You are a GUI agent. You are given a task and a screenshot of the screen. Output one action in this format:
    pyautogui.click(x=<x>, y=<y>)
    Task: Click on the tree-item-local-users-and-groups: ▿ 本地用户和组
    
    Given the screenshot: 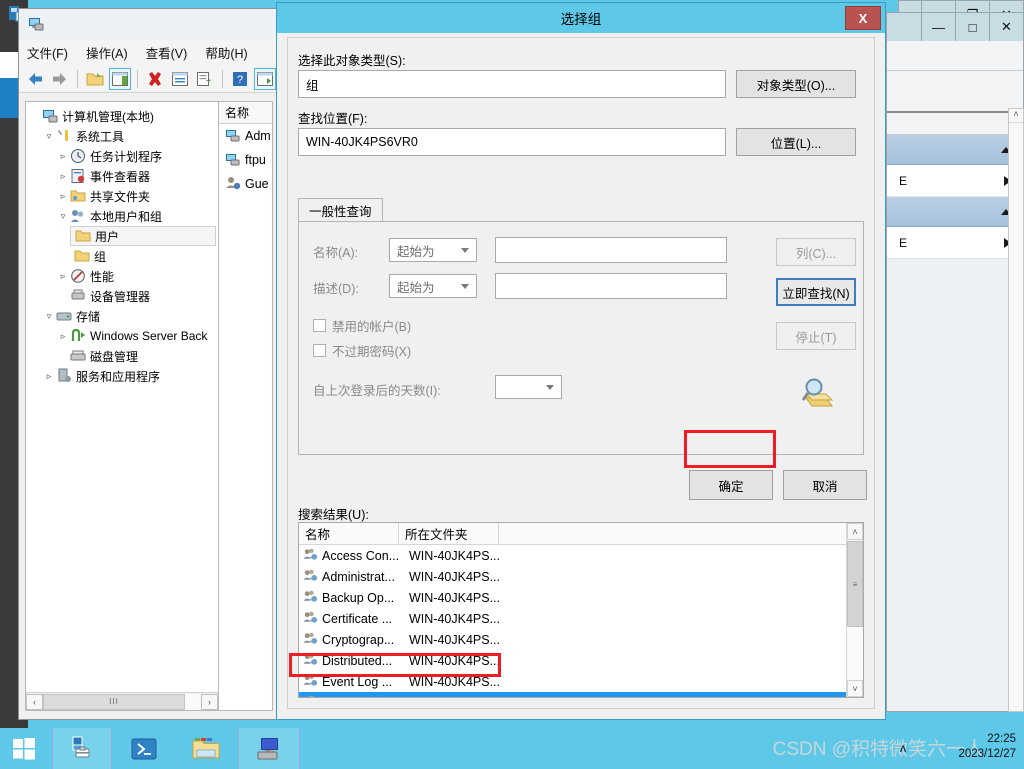 What is the action you would take?
    pyautogui.click(x=122, y=216)
    